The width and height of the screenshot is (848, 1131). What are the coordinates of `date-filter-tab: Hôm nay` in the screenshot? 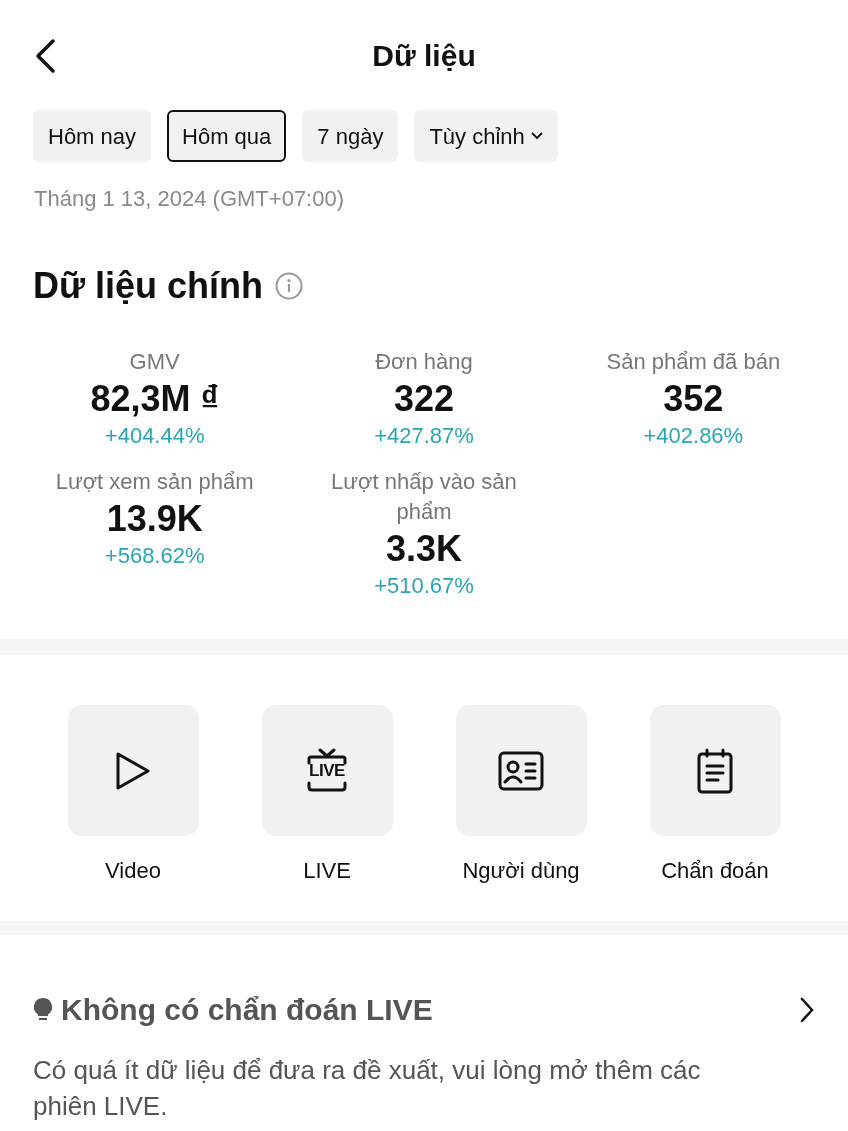 It's located at (92, 136).